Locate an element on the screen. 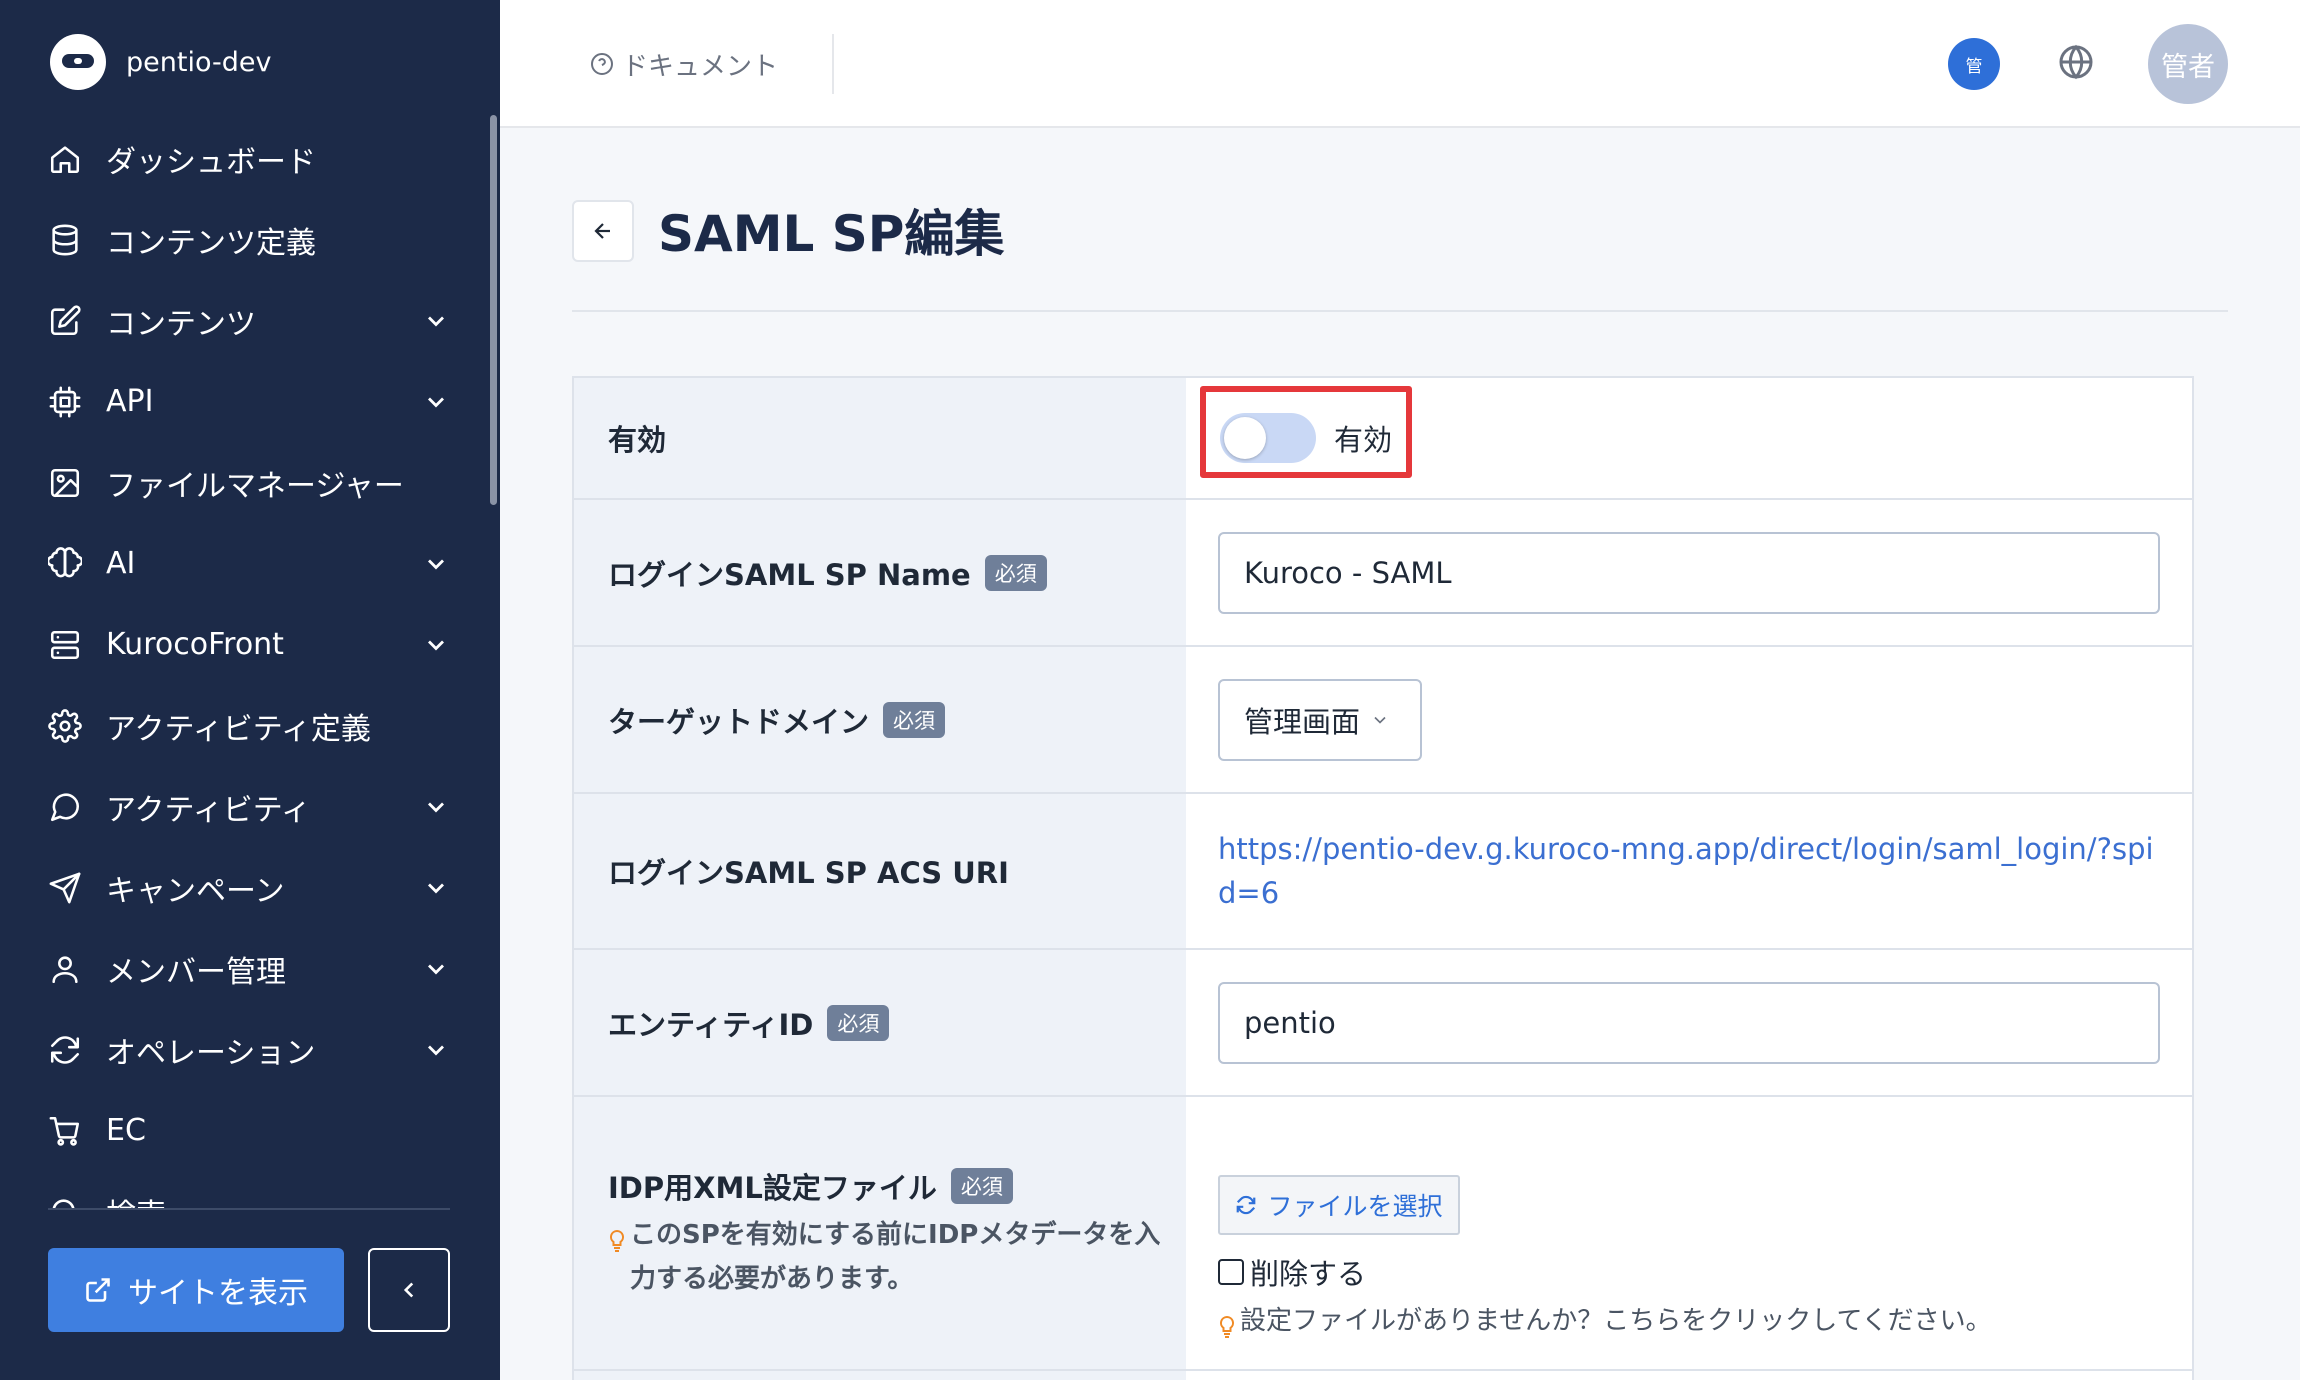  sidebar-item-file-manager: ファイルマネージャー is located at coordinates (245, 482).